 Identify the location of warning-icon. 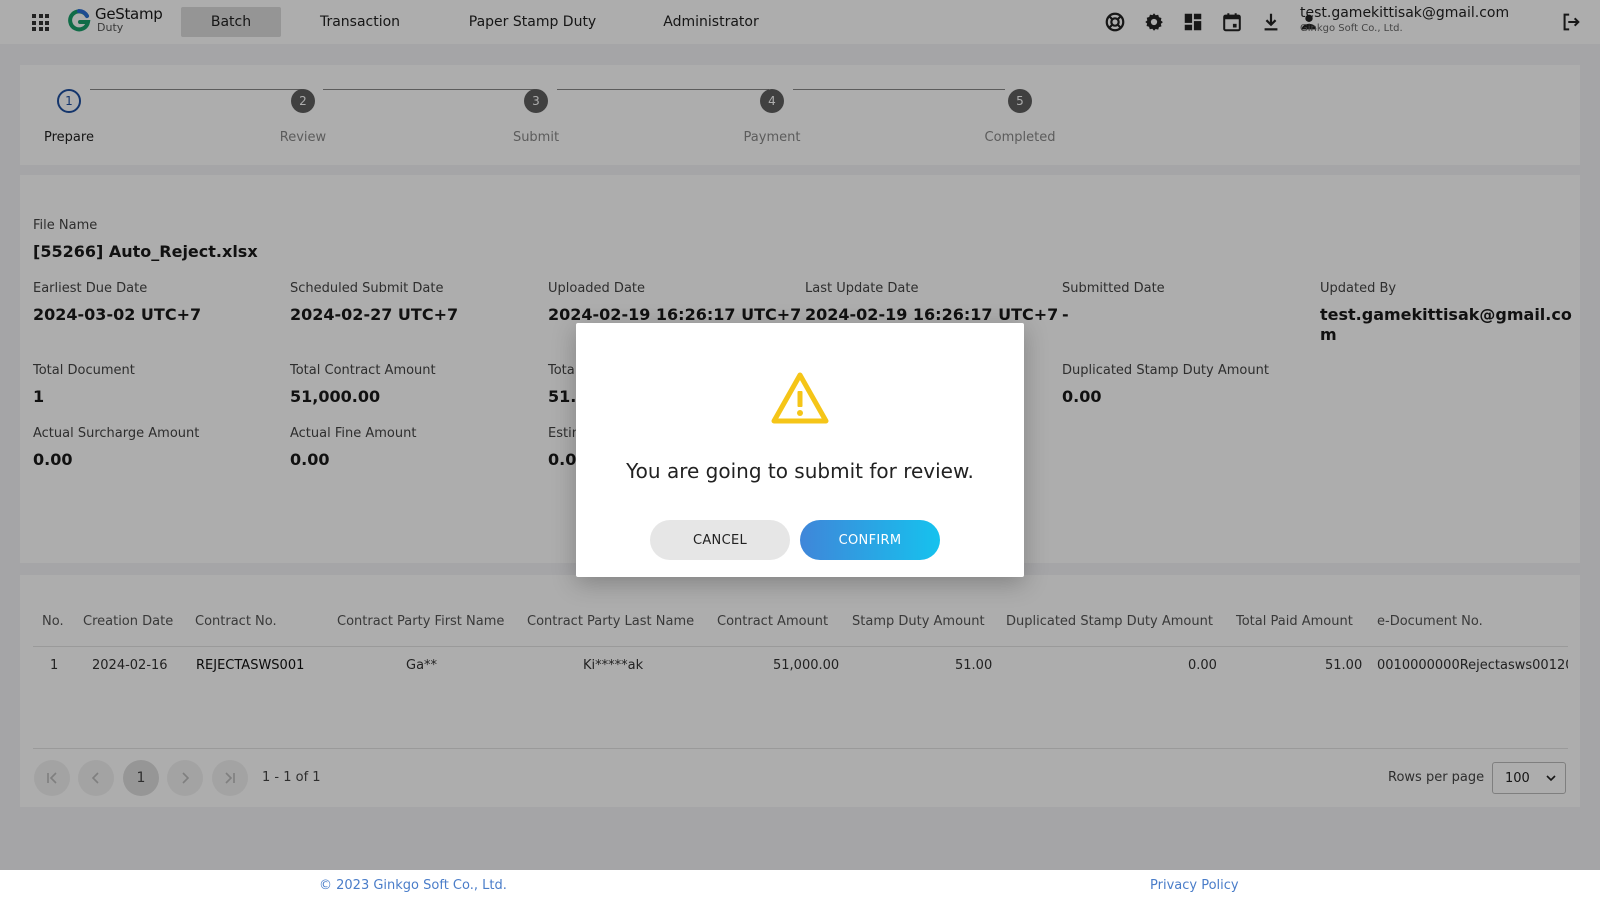
(800, 398).